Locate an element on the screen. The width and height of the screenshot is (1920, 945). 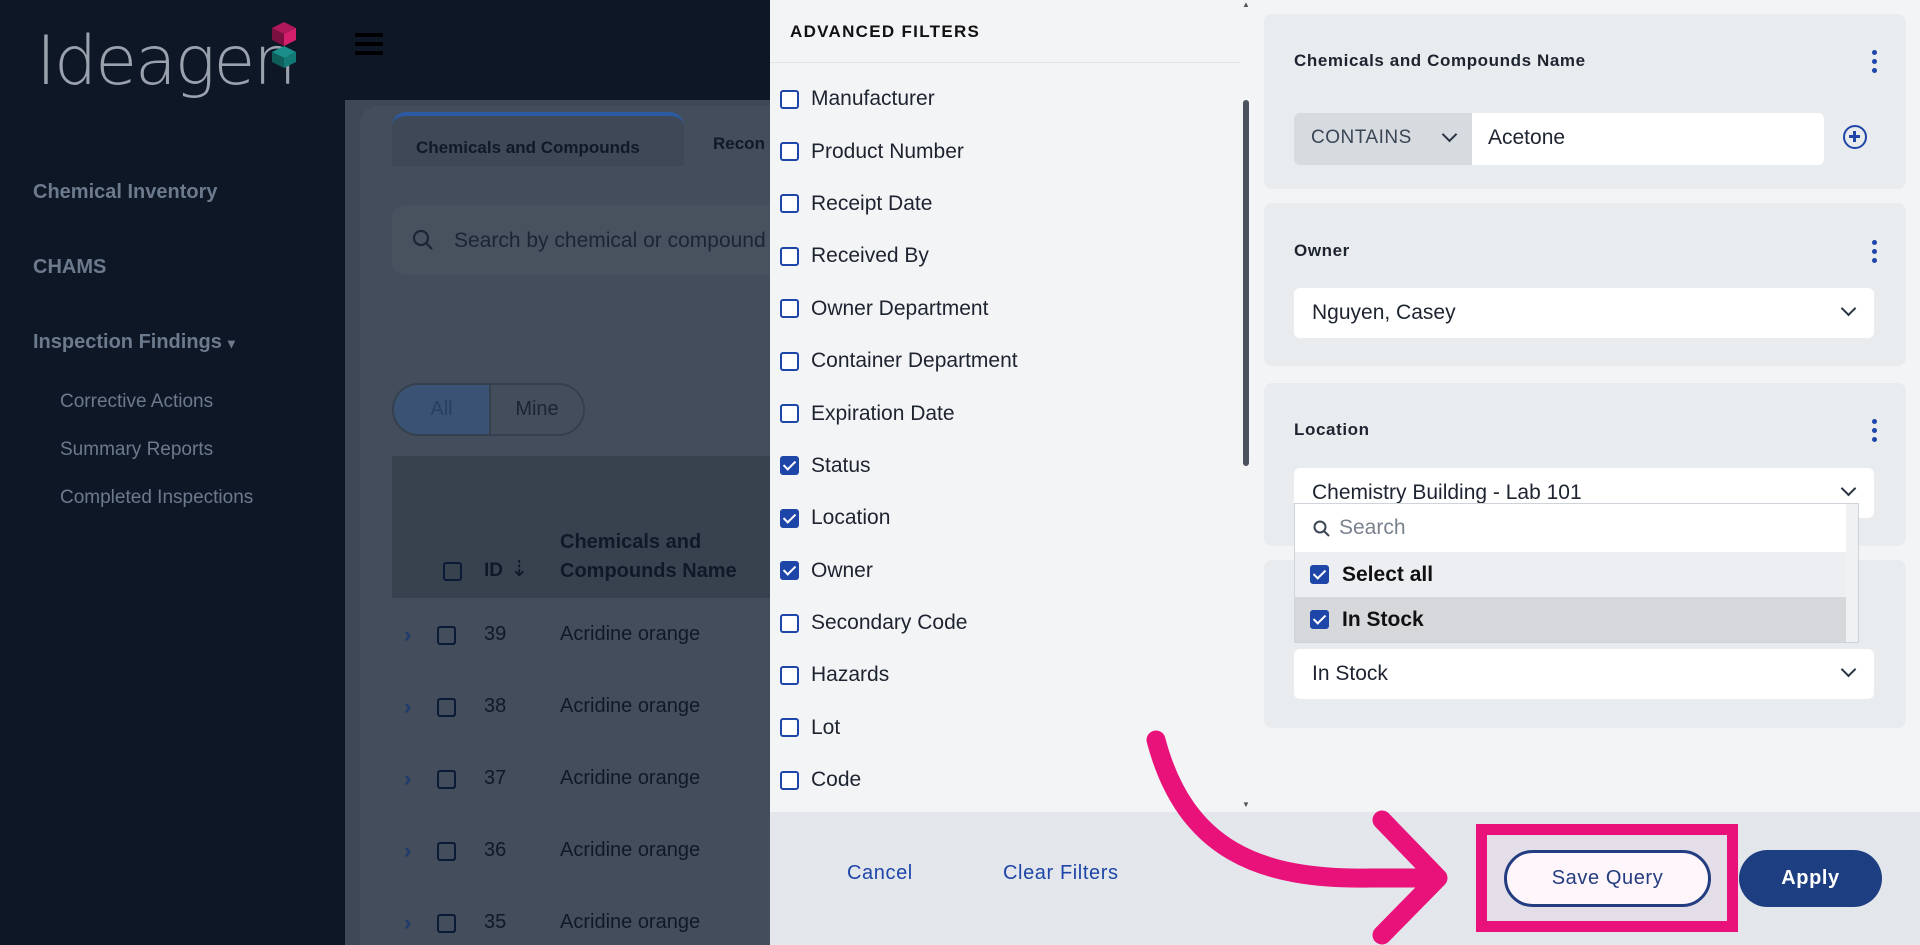
table-row: › 35 Acridine orange is located at coordinates (581, 916).